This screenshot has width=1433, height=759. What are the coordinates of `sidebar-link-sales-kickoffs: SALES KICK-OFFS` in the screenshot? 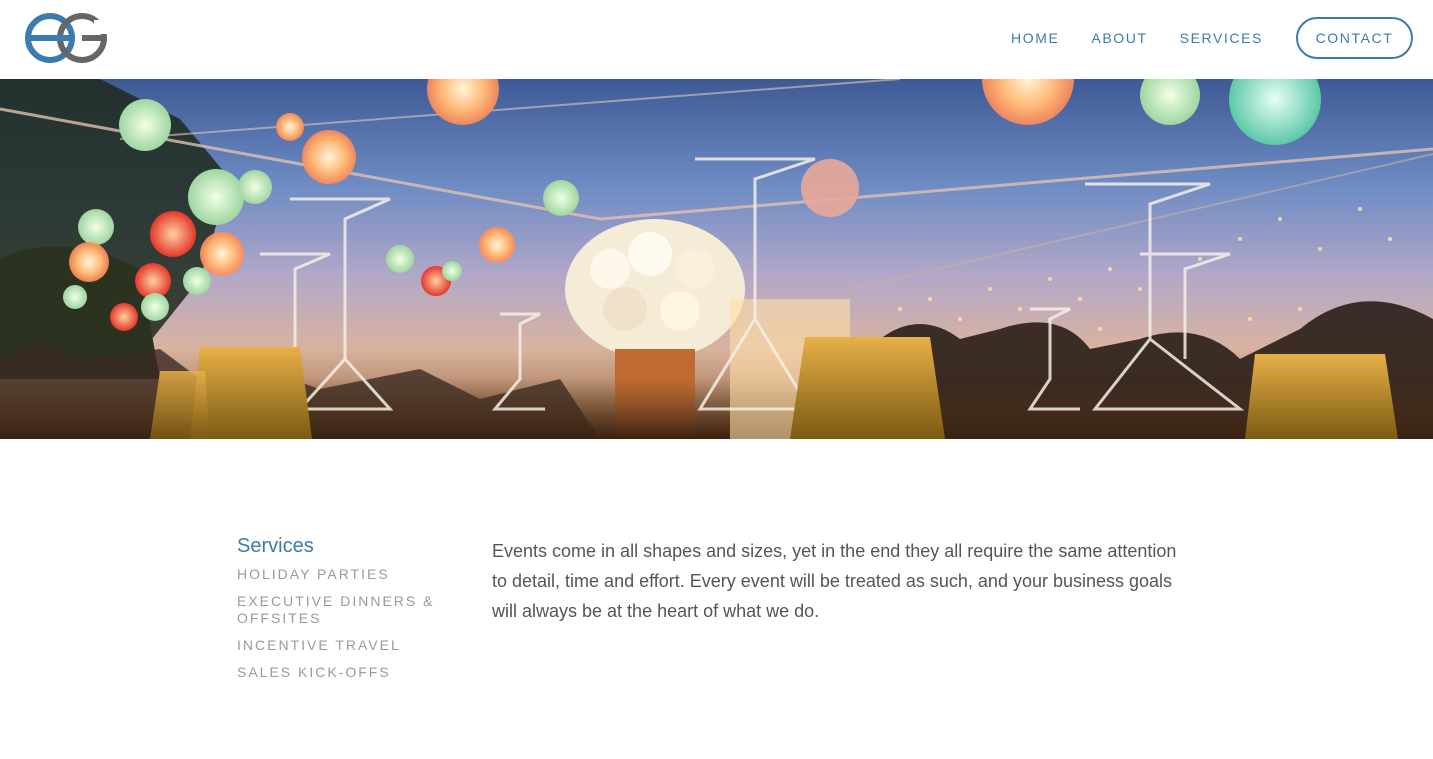 It's located at (314, 672).